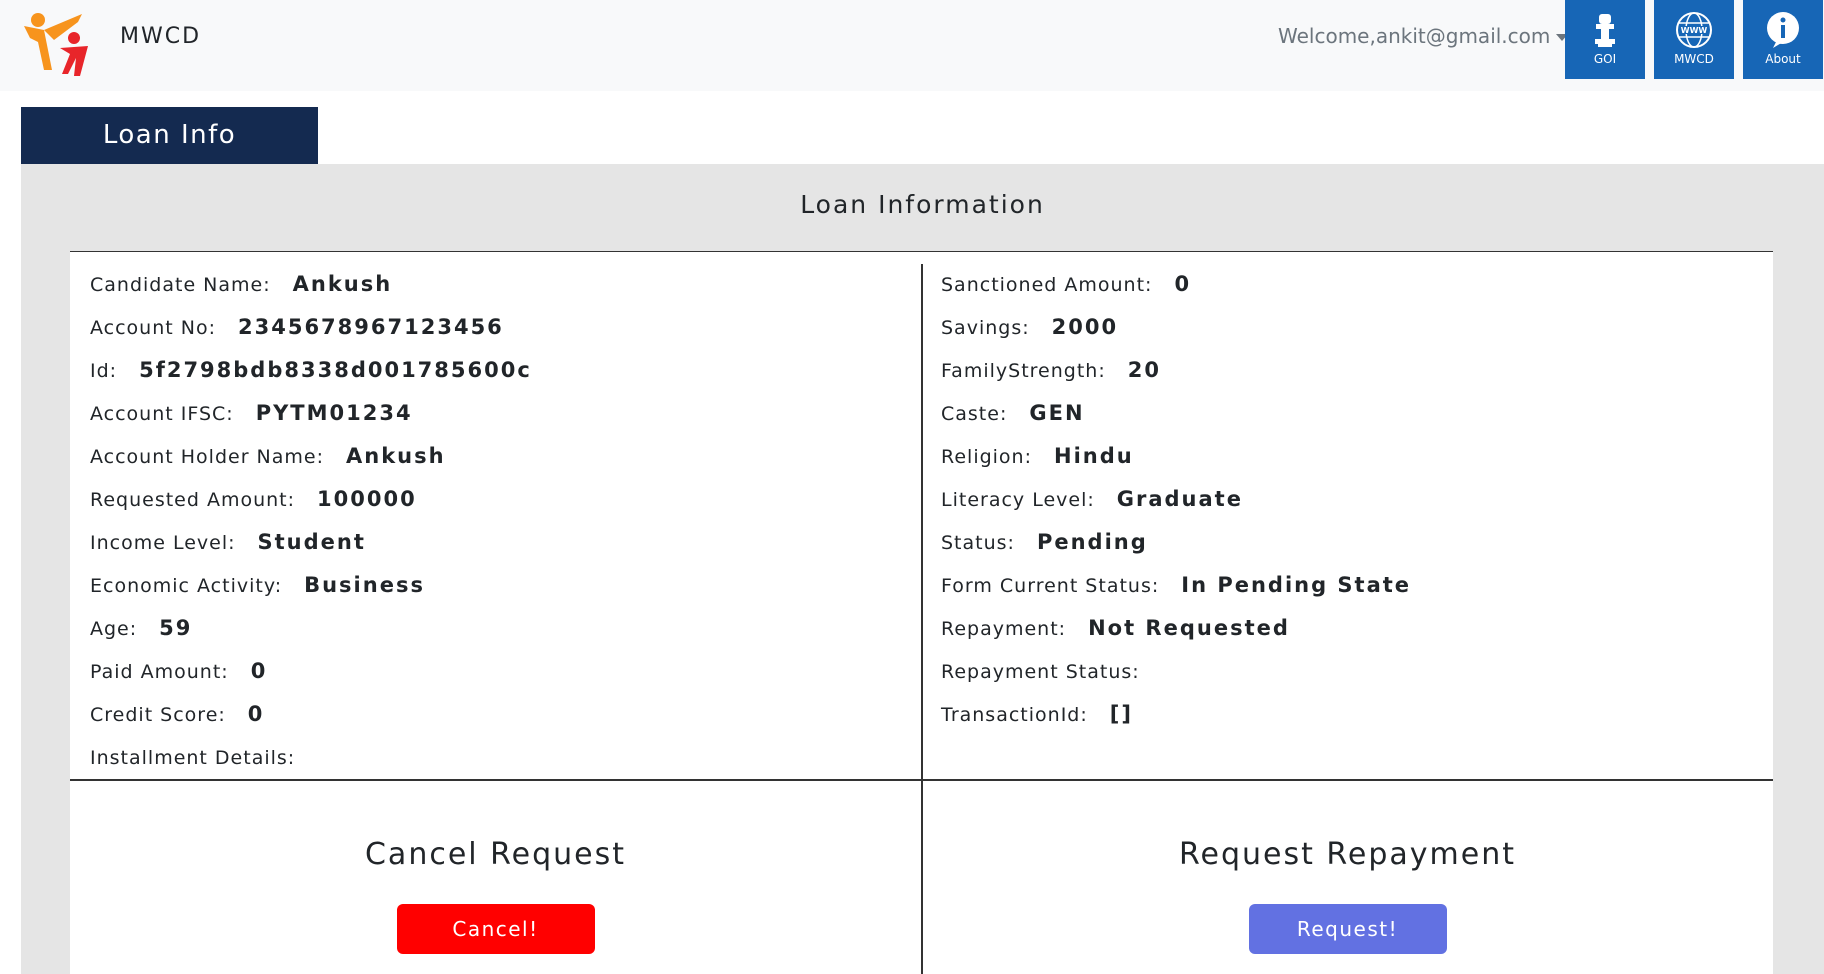 This screenshot has height=974, width=1824. Describe the element at coordinates (159, 672) in the screenshot. I see `field-label: Paid Amount:` at that location.